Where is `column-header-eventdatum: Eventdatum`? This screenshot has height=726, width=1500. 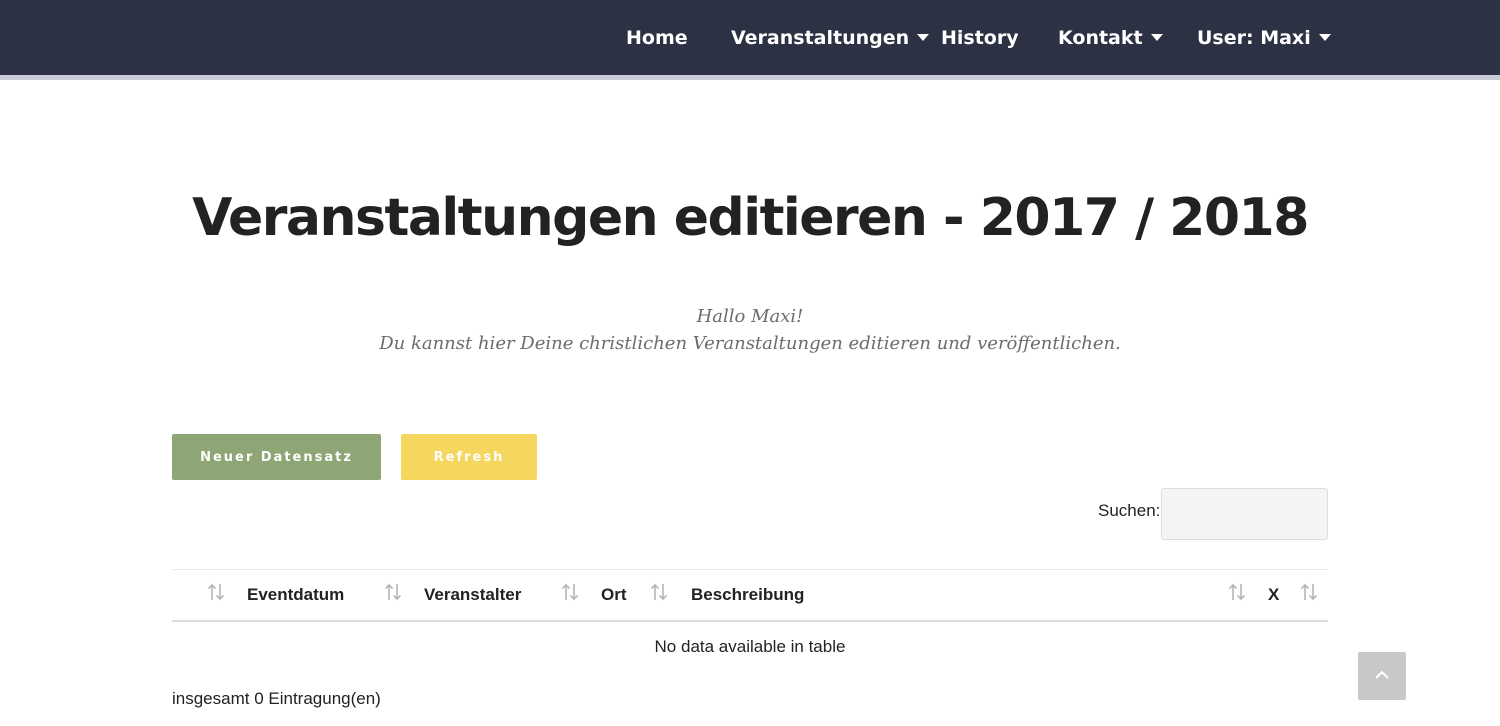
column-header-eventdatum: Eventdatum is located at coordinates (295, 595).